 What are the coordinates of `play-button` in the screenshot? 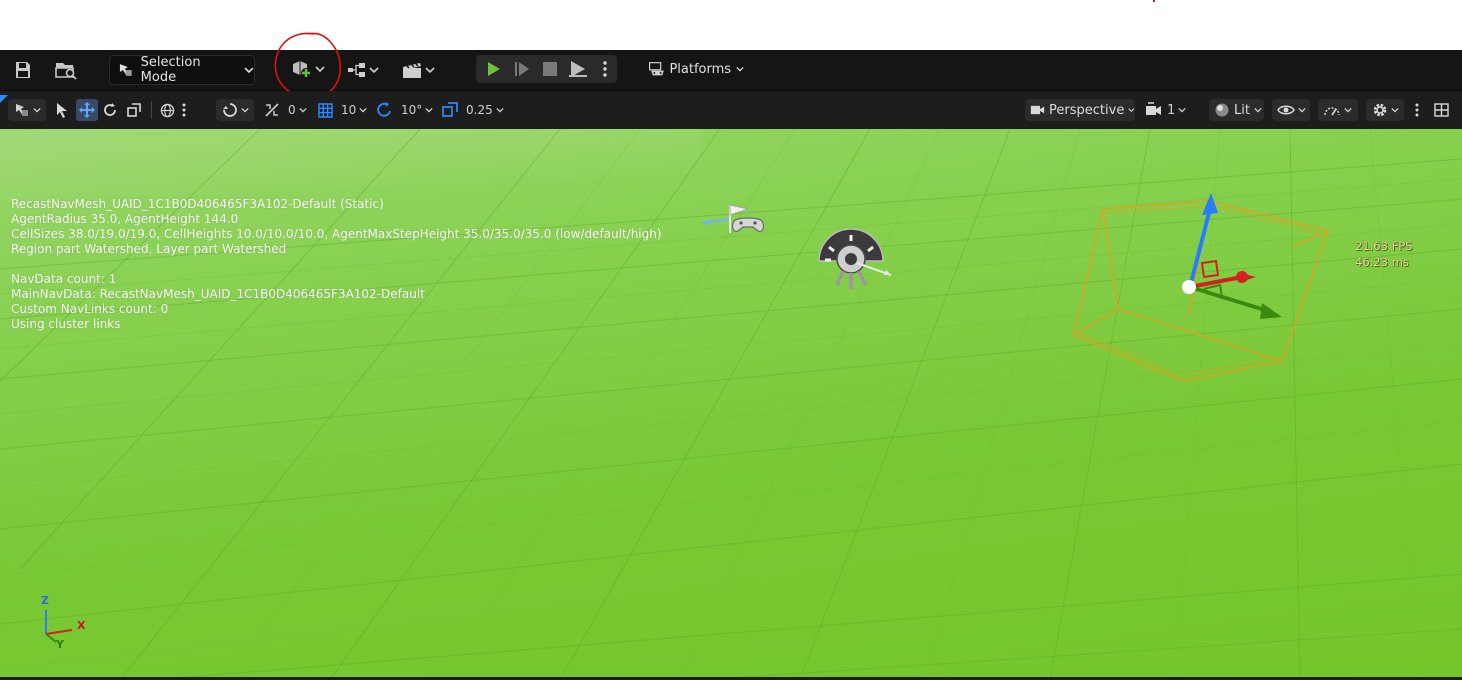 It's located at (493, 69).